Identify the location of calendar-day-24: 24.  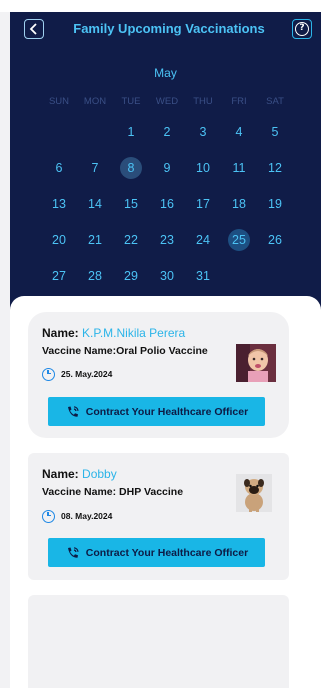
(203, 240).